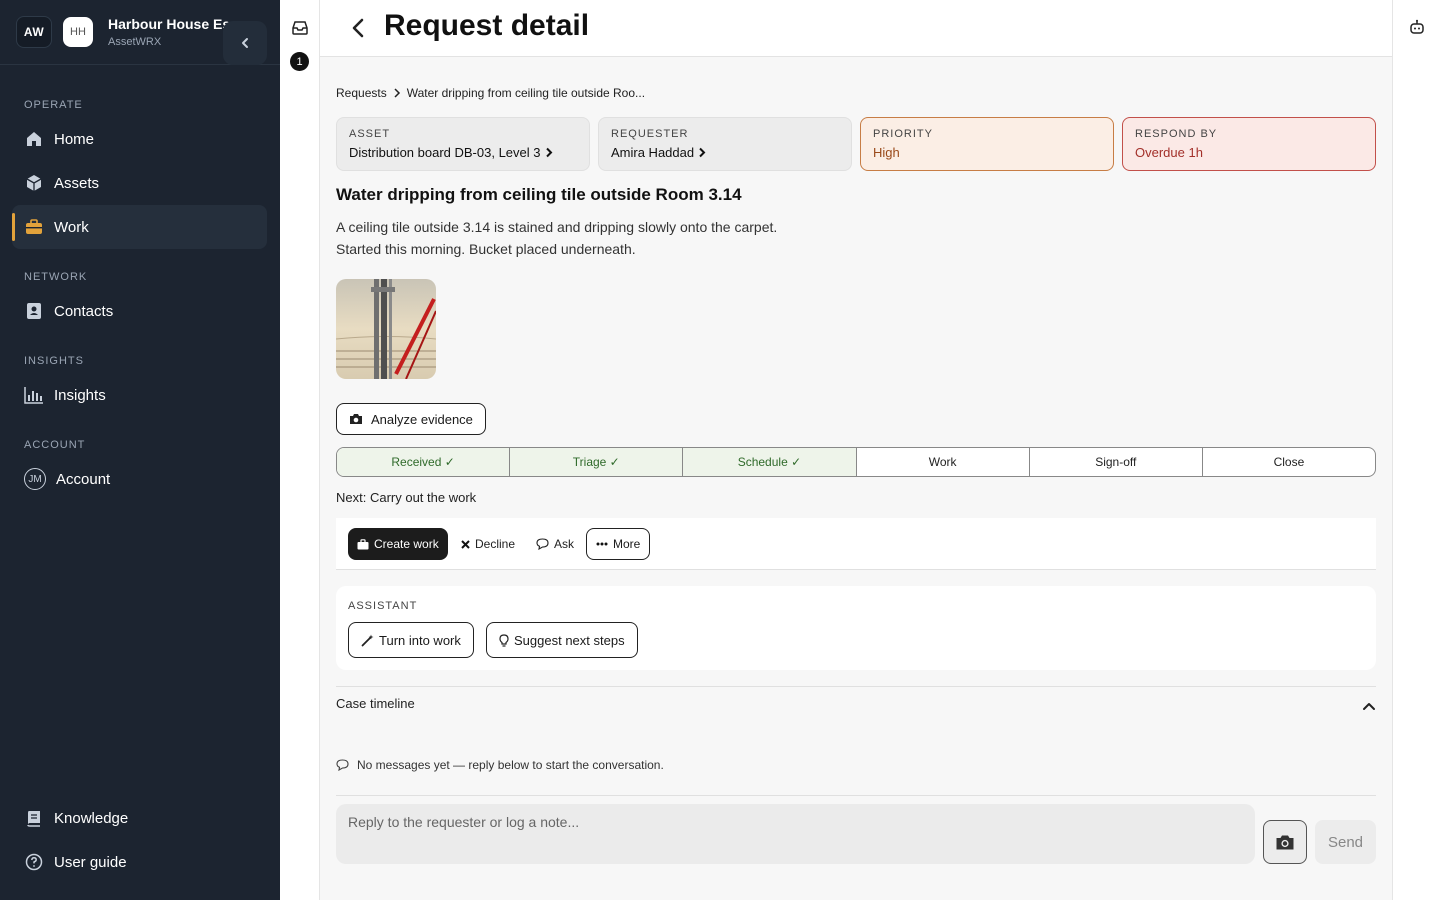 This screenshot has height=900, width=1440. I want to click on speech-bubble-icon, so click(542, 544).